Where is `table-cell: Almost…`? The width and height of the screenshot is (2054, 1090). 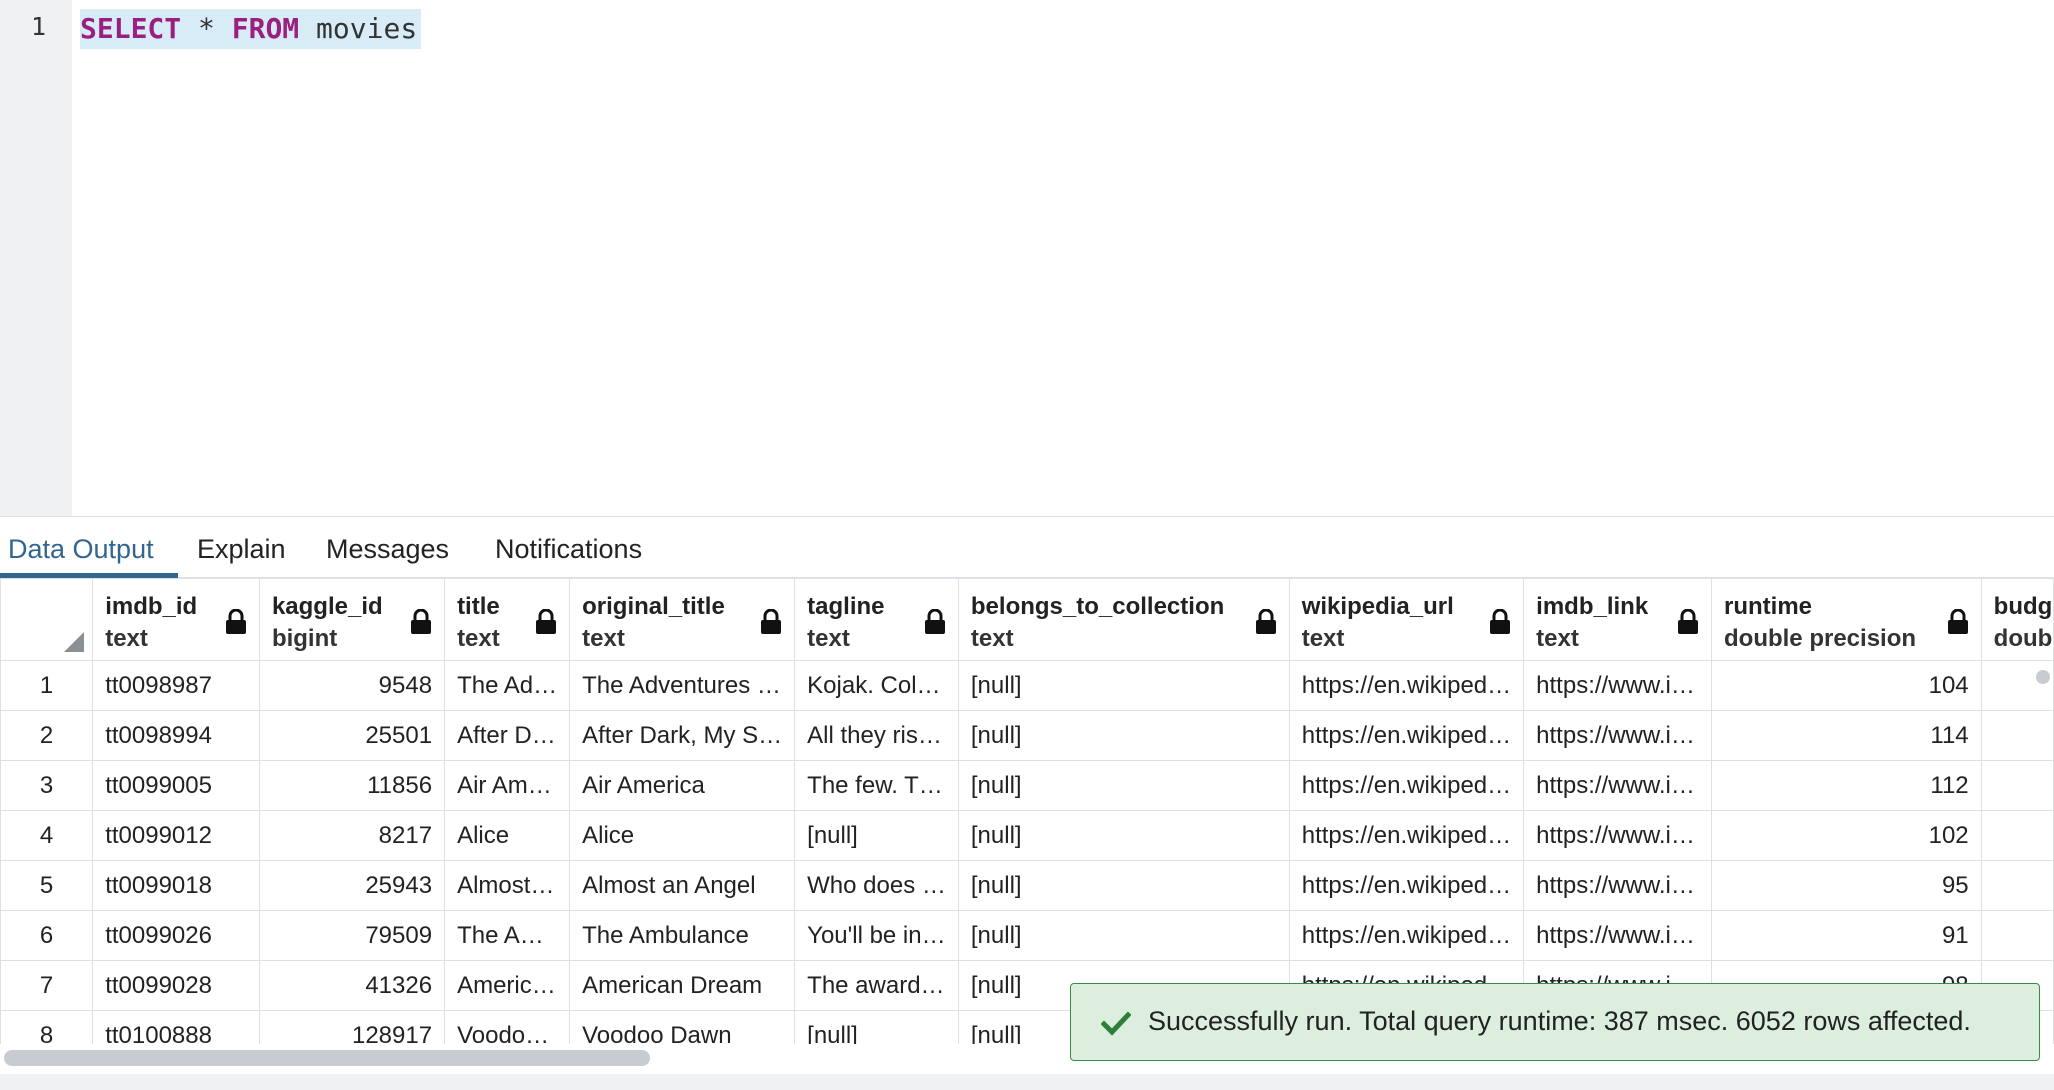
table-cell: Almost… is located at coordinates (507, 885).